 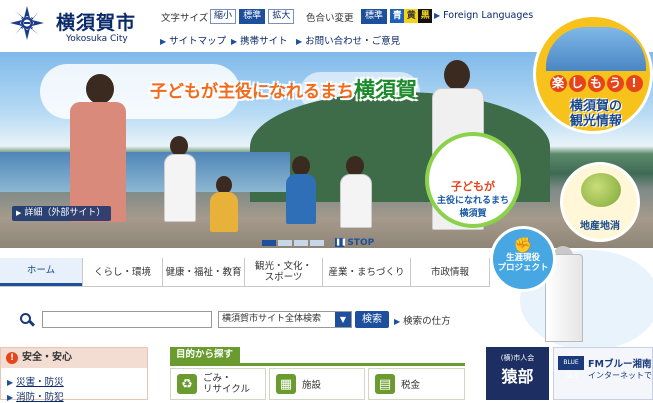 I want to click on font-size-standard-button: 標準, so click(x=252, y=16).